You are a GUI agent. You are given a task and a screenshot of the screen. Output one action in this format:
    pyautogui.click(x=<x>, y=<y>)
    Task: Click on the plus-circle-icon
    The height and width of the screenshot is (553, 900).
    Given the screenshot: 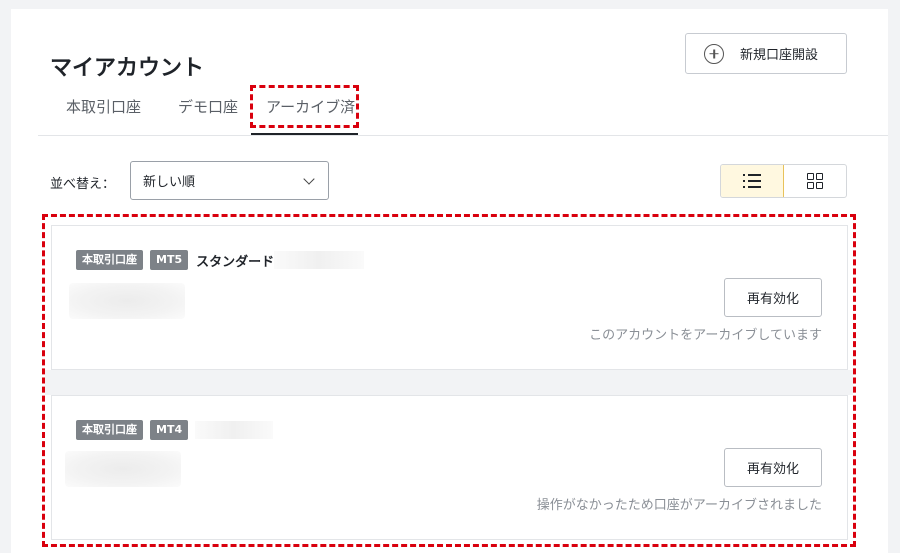 What is the action you would take?
    pyautogui.click(x=714, y=53)
    